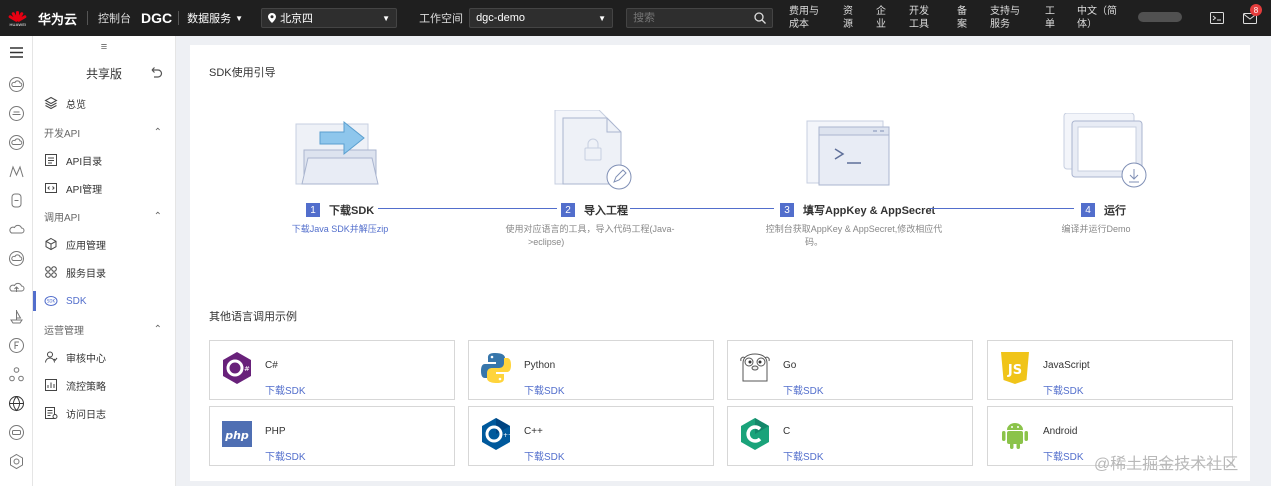 The image size is (1271, 486). What do you see at coordinates (104, 160) in the screenshot?
I see `sidebar-item-api-catalog: API目录` at bounding box center [104, 160].